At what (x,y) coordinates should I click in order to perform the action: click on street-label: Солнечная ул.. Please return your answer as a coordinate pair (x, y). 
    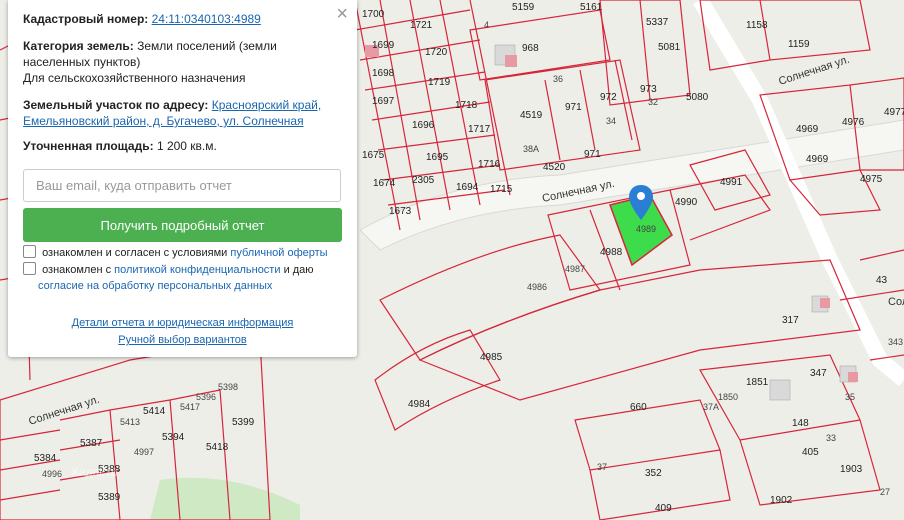
    Looking at the image, I should click on (896, 302).